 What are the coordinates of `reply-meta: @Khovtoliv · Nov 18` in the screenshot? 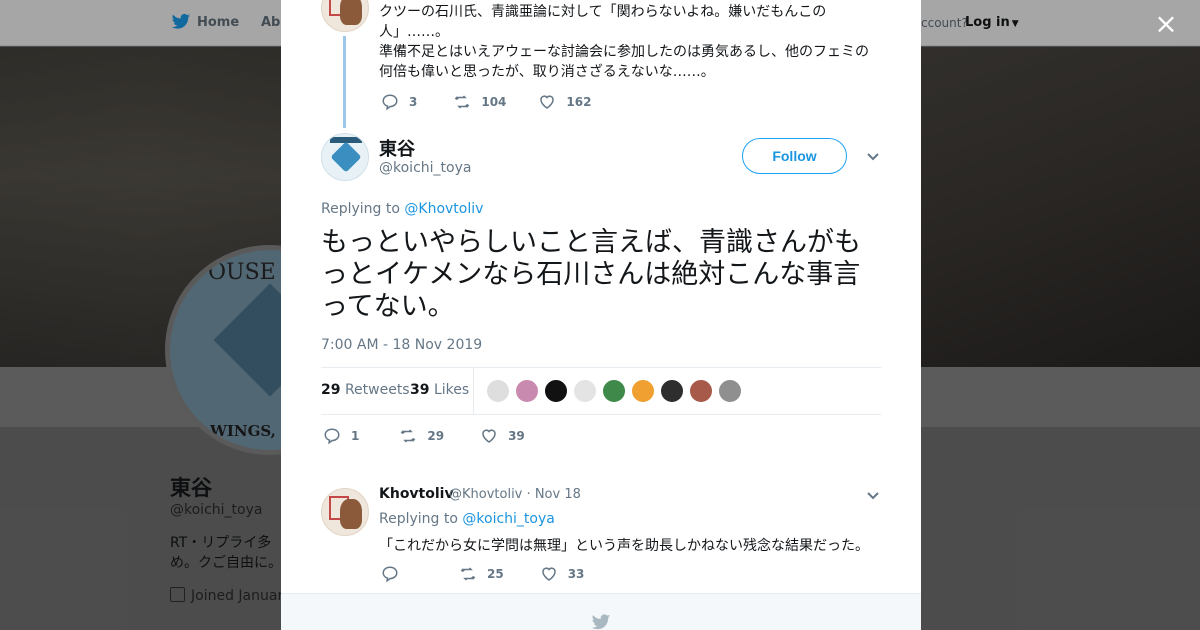 It's located at (515, 494).